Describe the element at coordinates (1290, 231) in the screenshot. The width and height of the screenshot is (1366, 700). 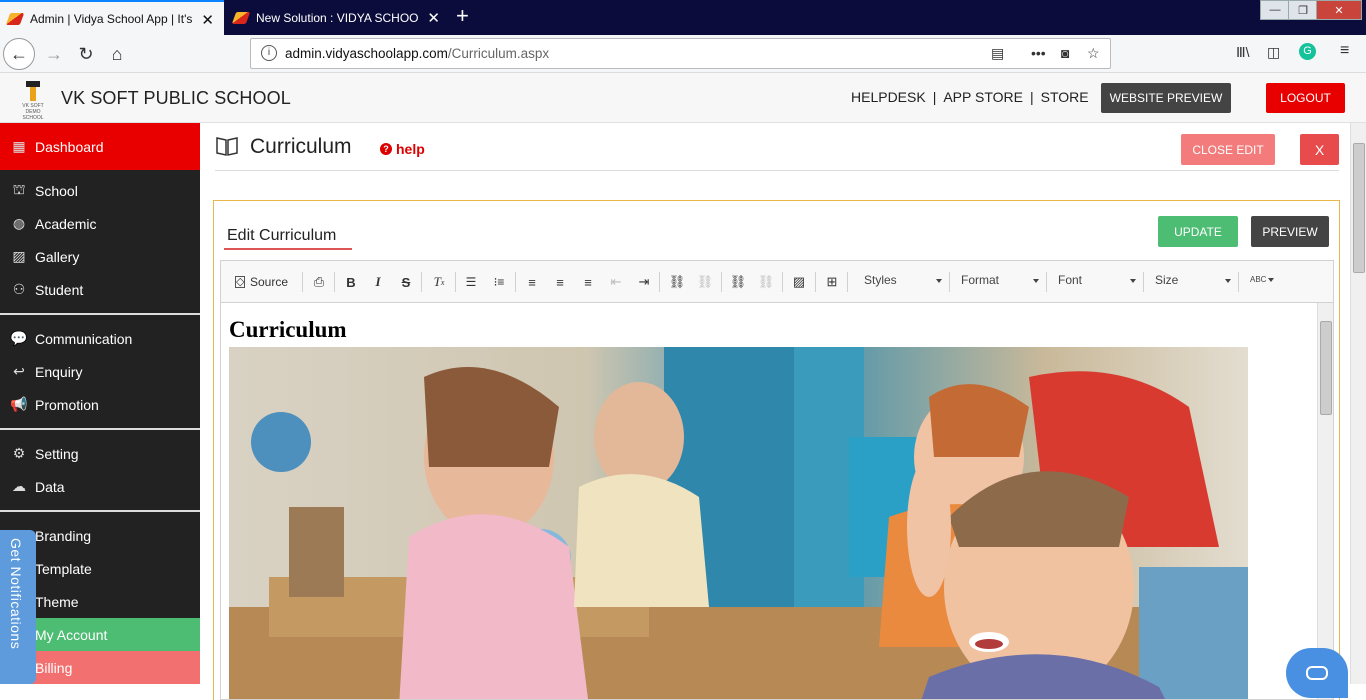
I see `preview-button: PREVIEW` at that location.